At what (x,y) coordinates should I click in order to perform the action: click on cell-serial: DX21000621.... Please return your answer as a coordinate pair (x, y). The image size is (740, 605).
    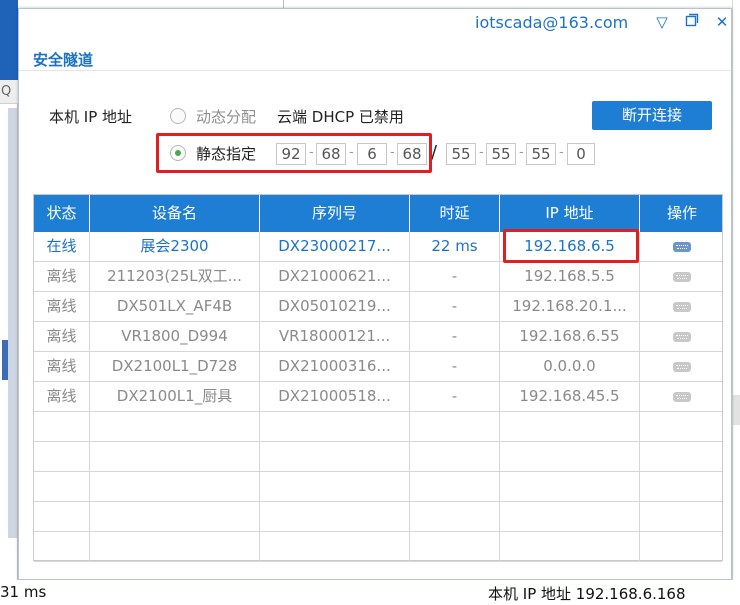
    Looking at the image, I should click on (335, 276).